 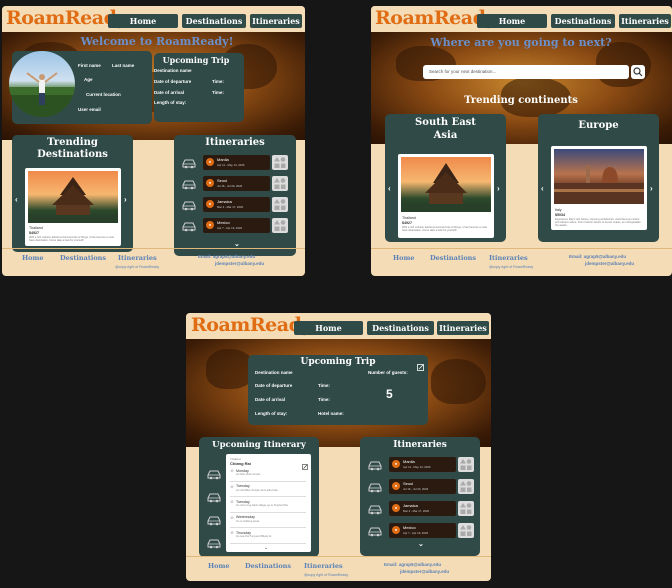 What do you see at coordinates (410, 505) in the screenshot?
I see `itinerary-name: Jamaica` at bounding box center [410, 505].